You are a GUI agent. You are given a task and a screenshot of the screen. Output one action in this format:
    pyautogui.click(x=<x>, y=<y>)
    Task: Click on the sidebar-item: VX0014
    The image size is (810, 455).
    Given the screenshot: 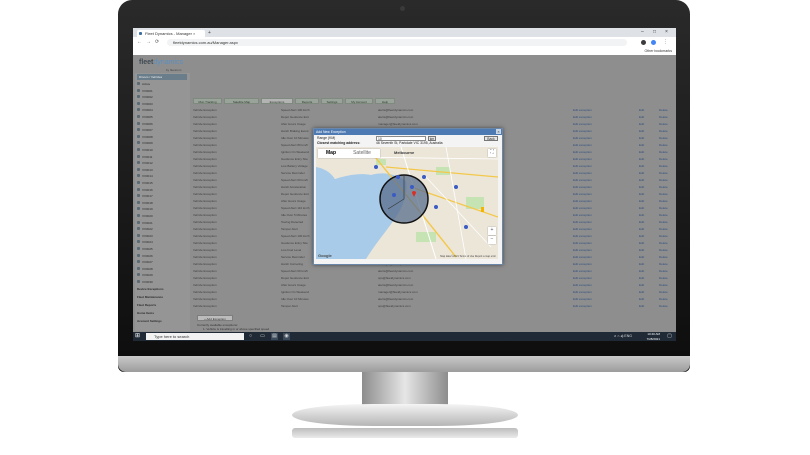 What is the action you would take?
    pyautogui.click(x=162, y=176)
    